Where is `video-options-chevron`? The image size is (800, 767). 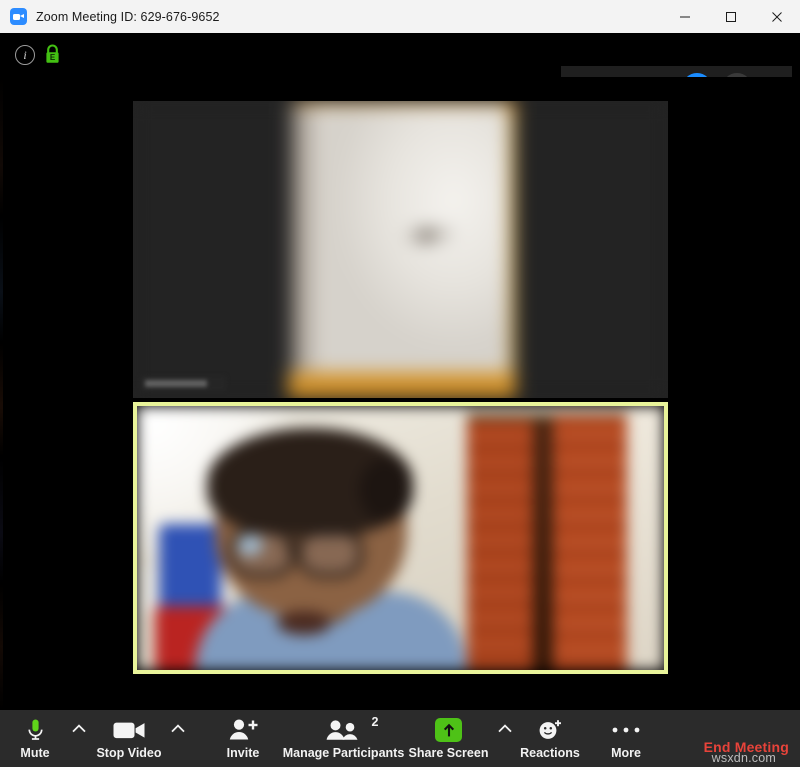 video-options-chevron is located at coordinates (178, 738).